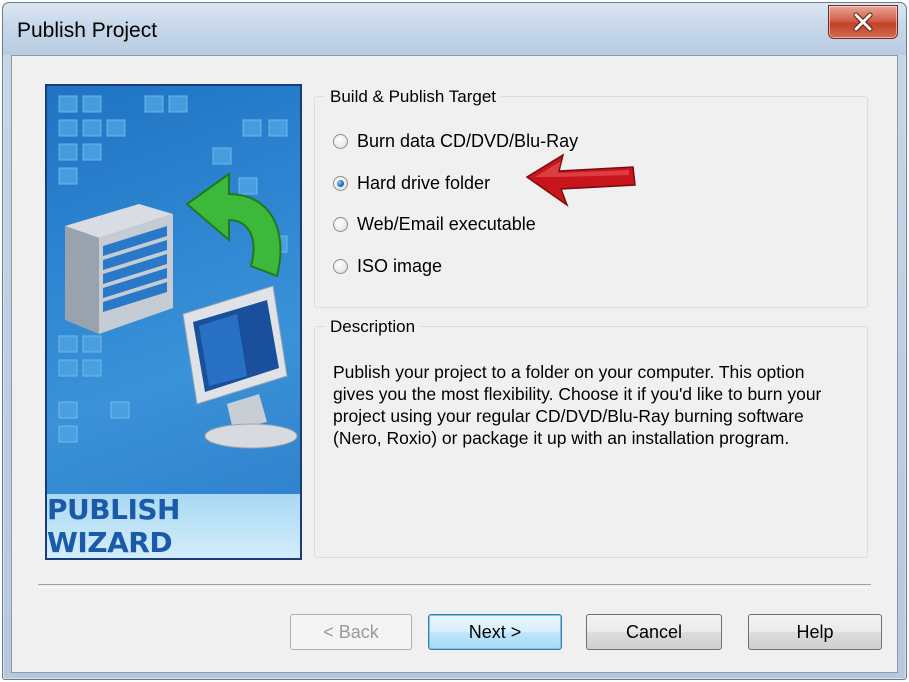 This screenshot has height=682, width=909. What do you see at coordinates (495, 632) in the screenshot?
I see `next-button: Next >` at bounding box center [495, 632].